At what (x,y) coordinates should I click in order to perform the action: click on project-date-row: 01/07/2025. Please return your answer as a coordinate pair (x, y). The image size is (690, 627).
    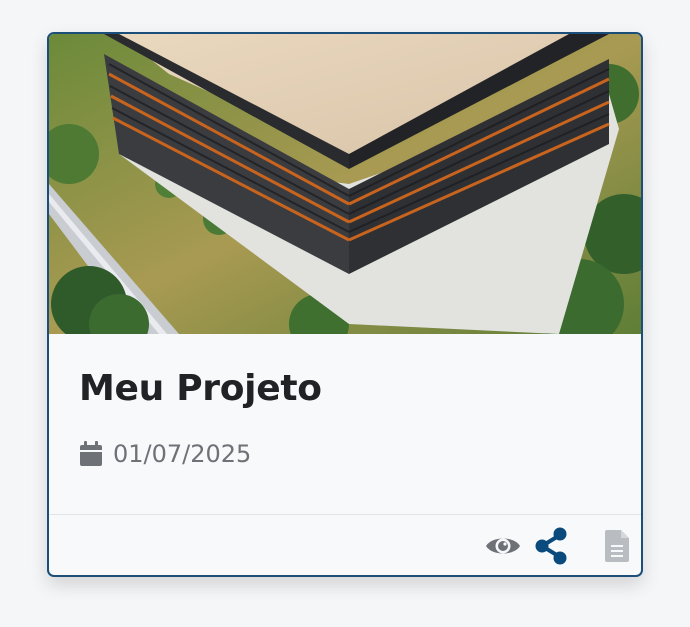
    Looking at the image, I should click on (165, 454).